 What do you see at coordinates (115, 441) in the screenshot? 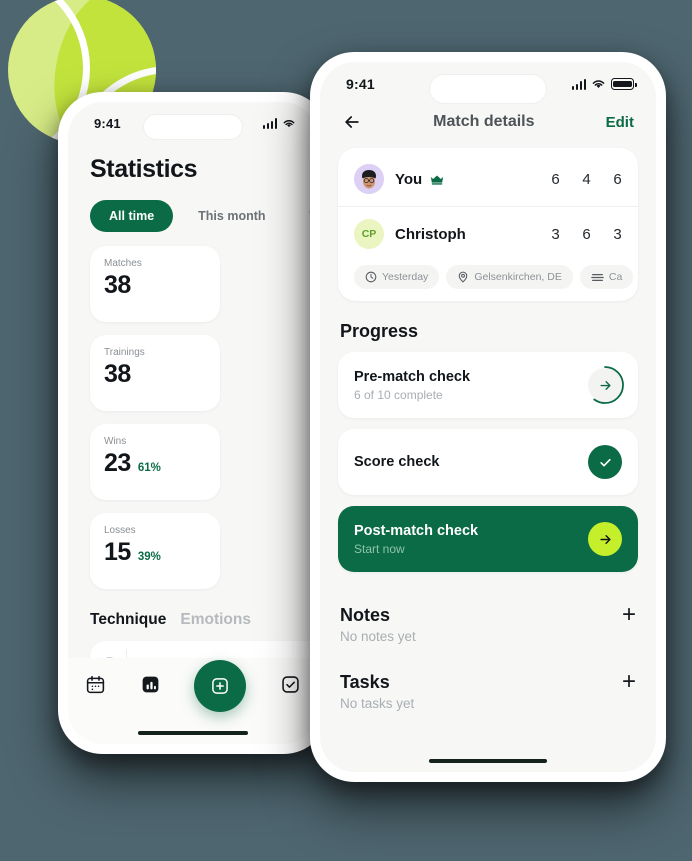
I see `stat-label: Wins` at bounding box center [115, 441].